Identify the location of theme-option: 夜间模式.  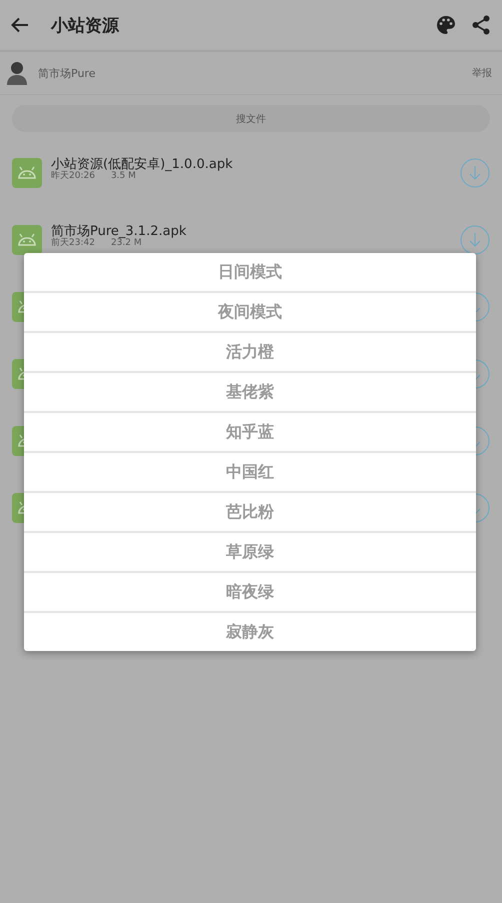
(250, 313).